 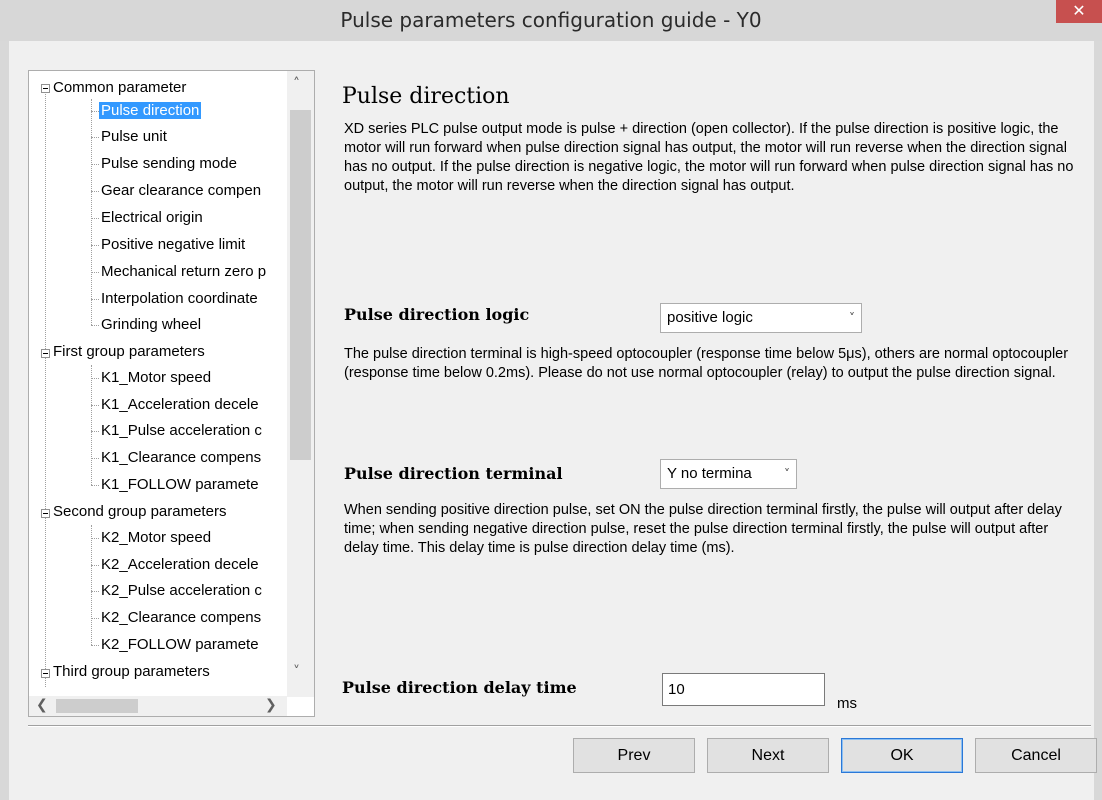 What do you see at coordinates (181, 431) in the screenshot?
I see `tree-item: K1_Pulse acceleration c` at bounding box center [181, 431].